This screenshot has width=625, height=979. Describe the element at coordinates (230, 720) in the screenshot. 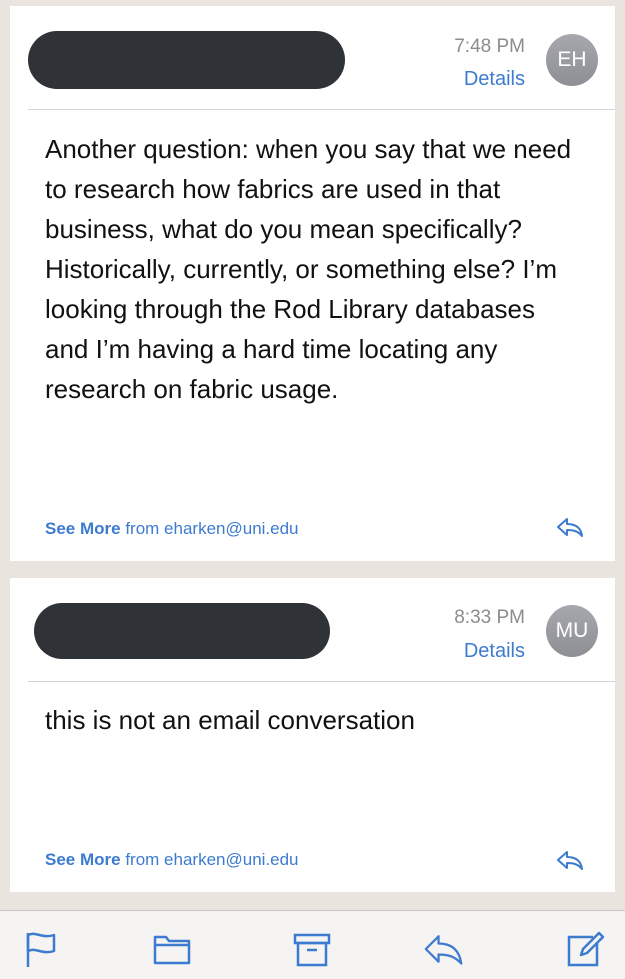

I see `message-body: this is not an email conversation` at that location.